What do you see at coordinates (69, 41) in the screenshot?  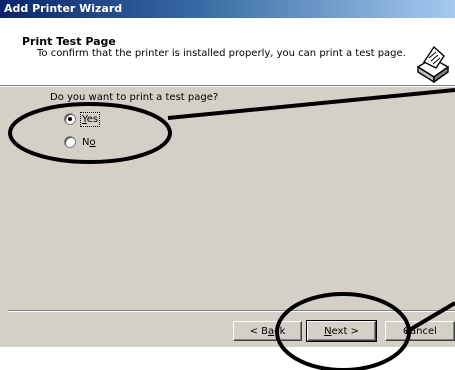 I see `header-title: Print Test Page` at bounding box center [69, 41].